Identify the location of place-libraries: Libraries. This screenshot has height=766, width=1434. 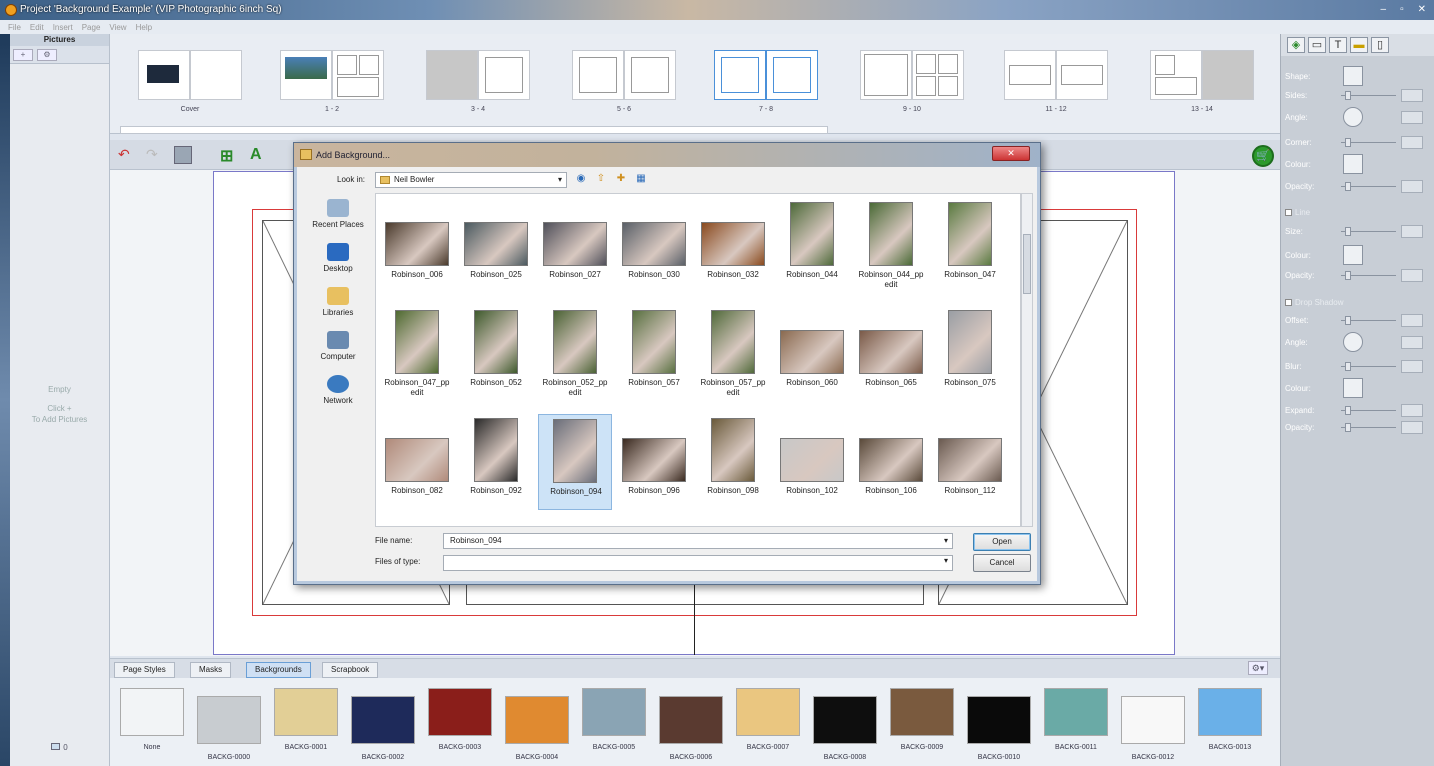
(338, 302).